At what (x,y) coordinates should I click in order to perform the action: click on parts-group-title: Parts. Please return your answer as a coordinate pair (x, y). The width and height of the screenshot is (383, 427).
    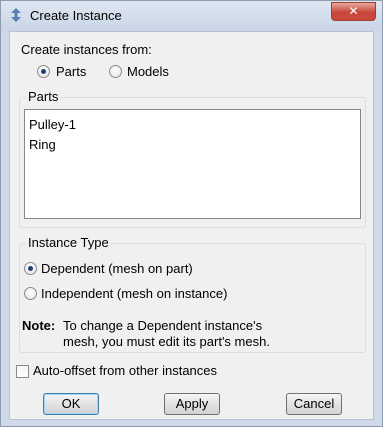
    Looking at the image, I should click on (43, 96).